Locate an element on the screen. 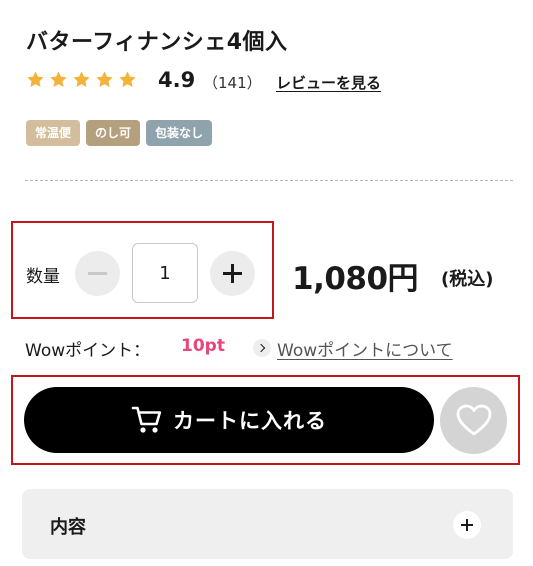  badge-normal-temp: 常温便 is located at coordinates (53, 133).